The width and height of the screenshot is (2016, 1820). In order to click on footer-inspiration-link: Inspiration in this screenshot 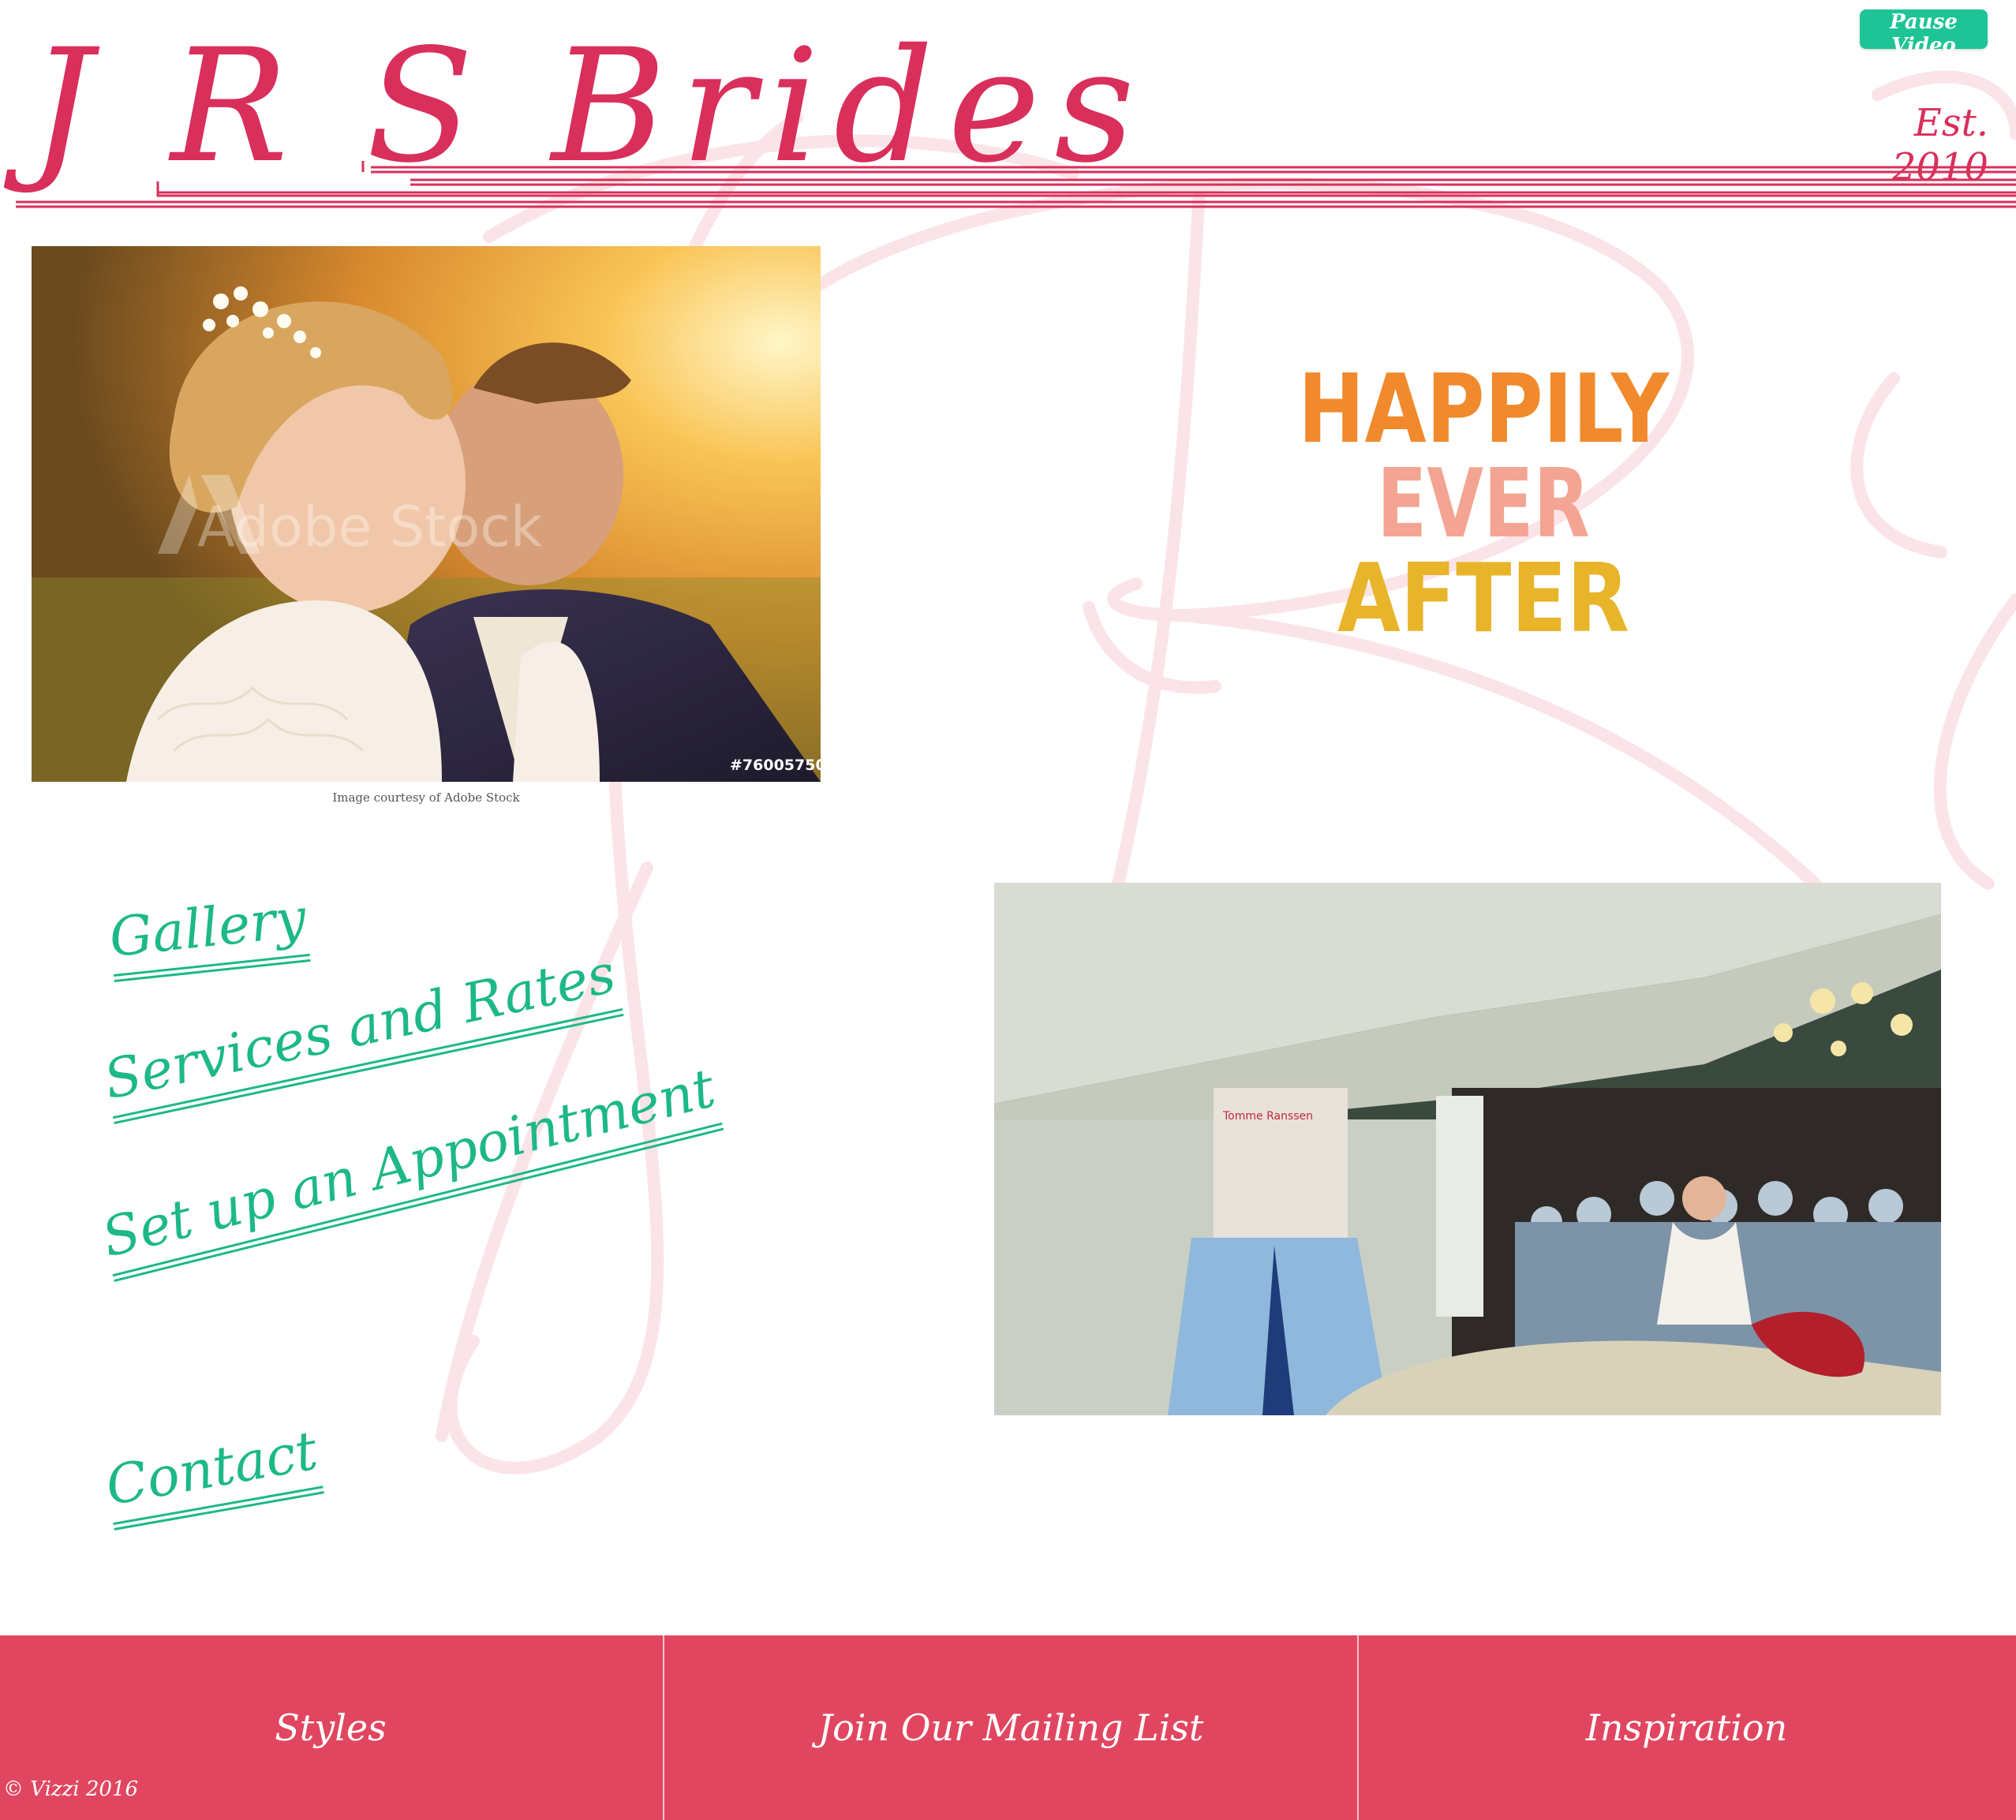, I will do `click(1687, 1727)`.